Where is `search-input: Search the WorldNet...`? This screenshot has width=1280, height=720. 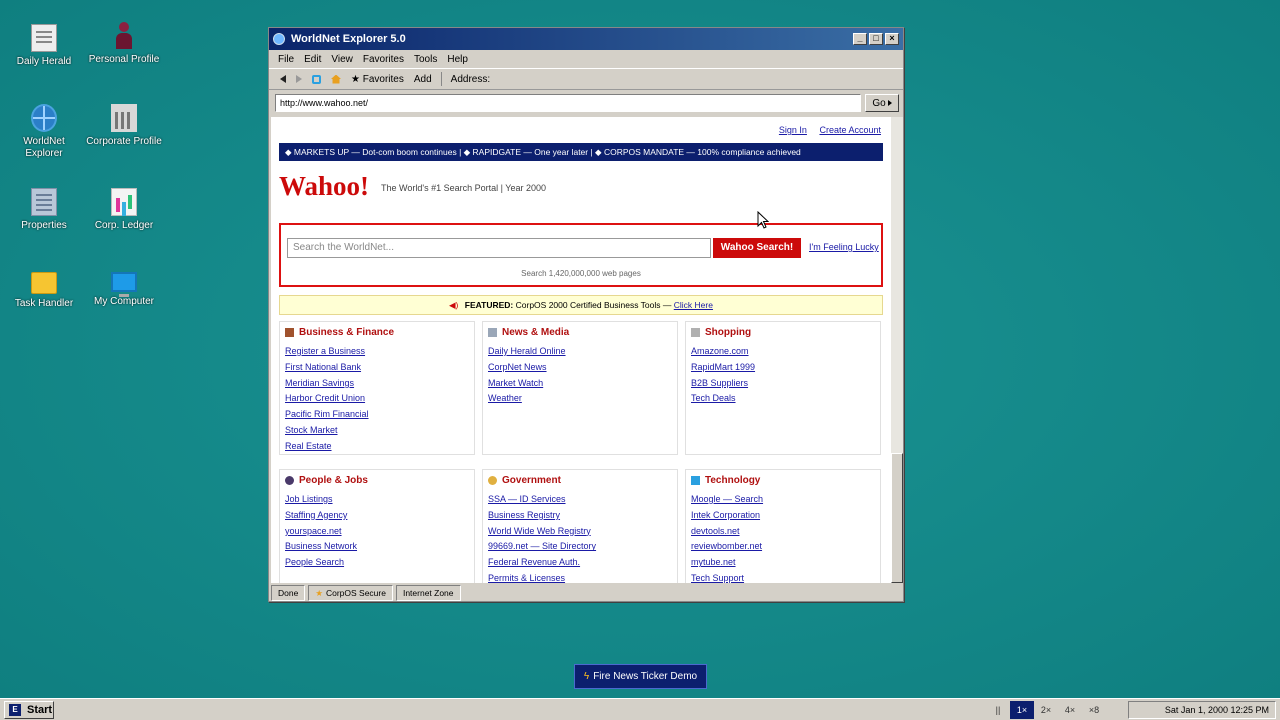 search-input: Search the WorldNet... is located at coordinates (499, 248).